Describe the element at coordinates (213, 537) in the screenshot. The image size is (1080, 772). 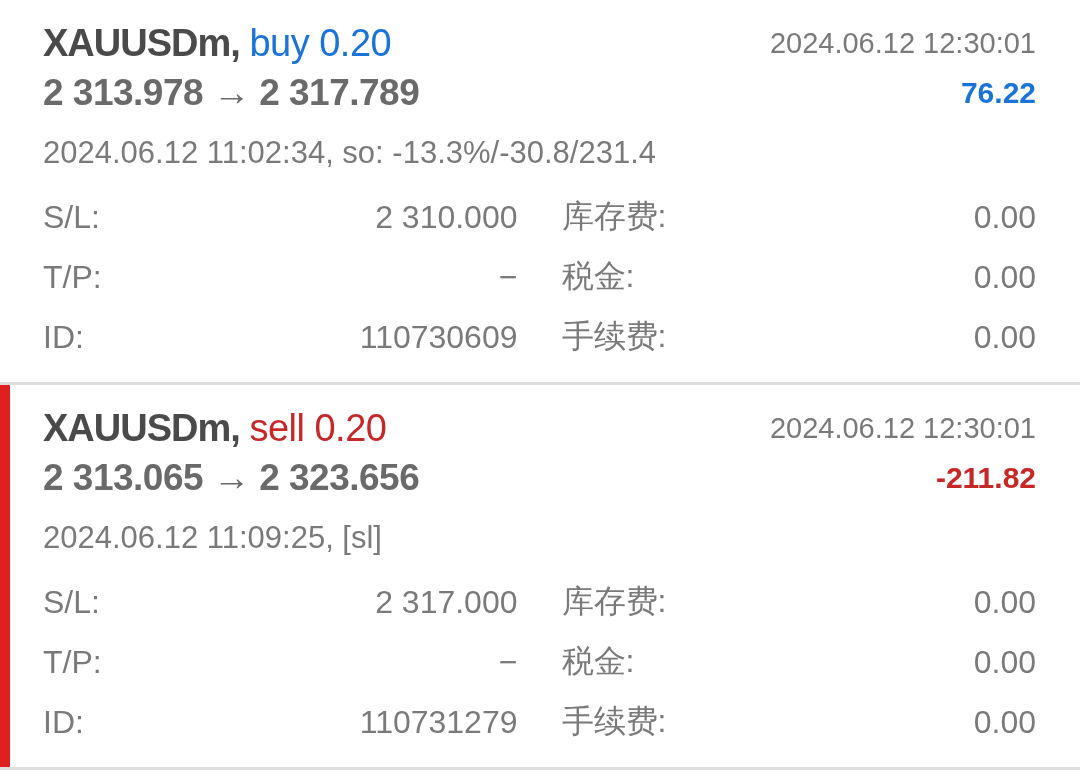
I see `order-comment: 2024.06.12 11:09:25, [sl]` at that location.